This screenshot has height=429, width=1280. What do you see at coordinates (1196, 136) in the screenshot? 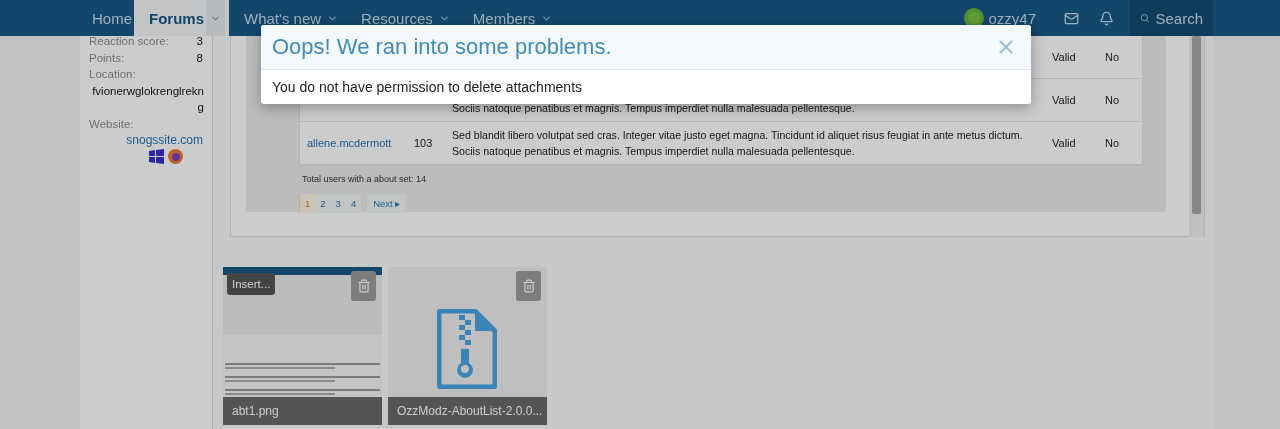
I see `scrollbar` at bounding box center [1196, 136].